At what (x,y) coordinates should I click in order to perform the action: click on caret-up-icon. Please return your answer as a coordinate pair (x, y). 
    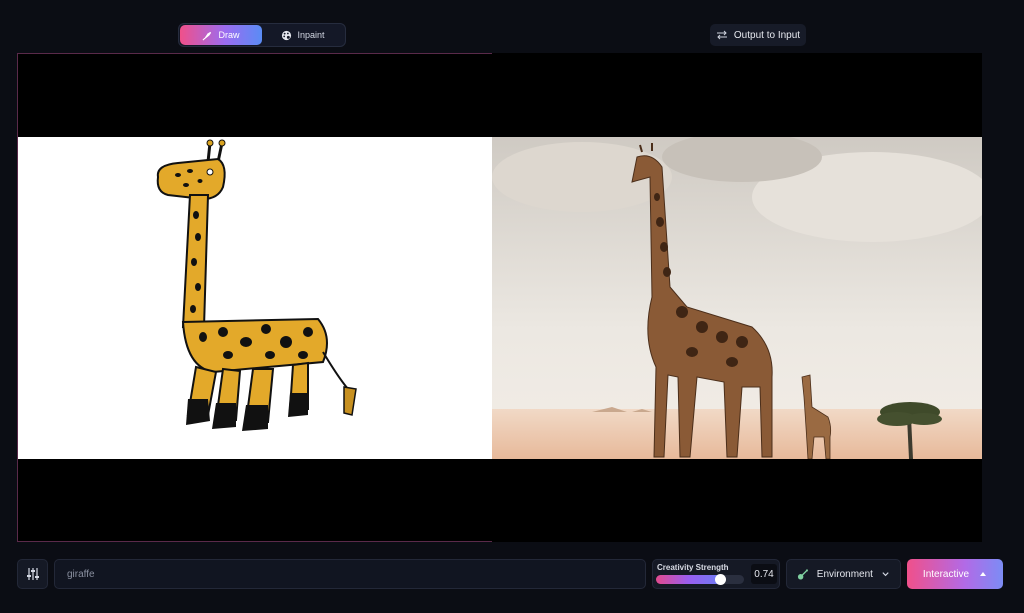
    Looking at the image, I should click on (983, 574).